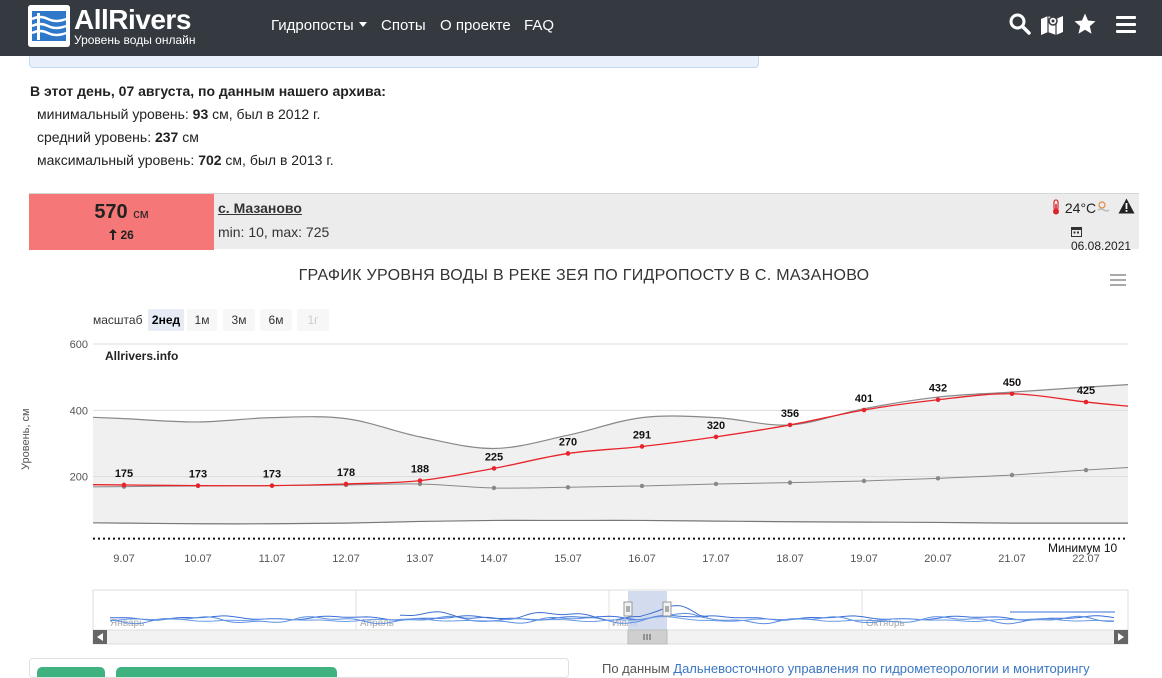 Image resolution: width=1162 pixels, height=678 pixels. Describe the element at coordinates (610, 637) in the screenshot. I see `scrollbar-track` at that location.